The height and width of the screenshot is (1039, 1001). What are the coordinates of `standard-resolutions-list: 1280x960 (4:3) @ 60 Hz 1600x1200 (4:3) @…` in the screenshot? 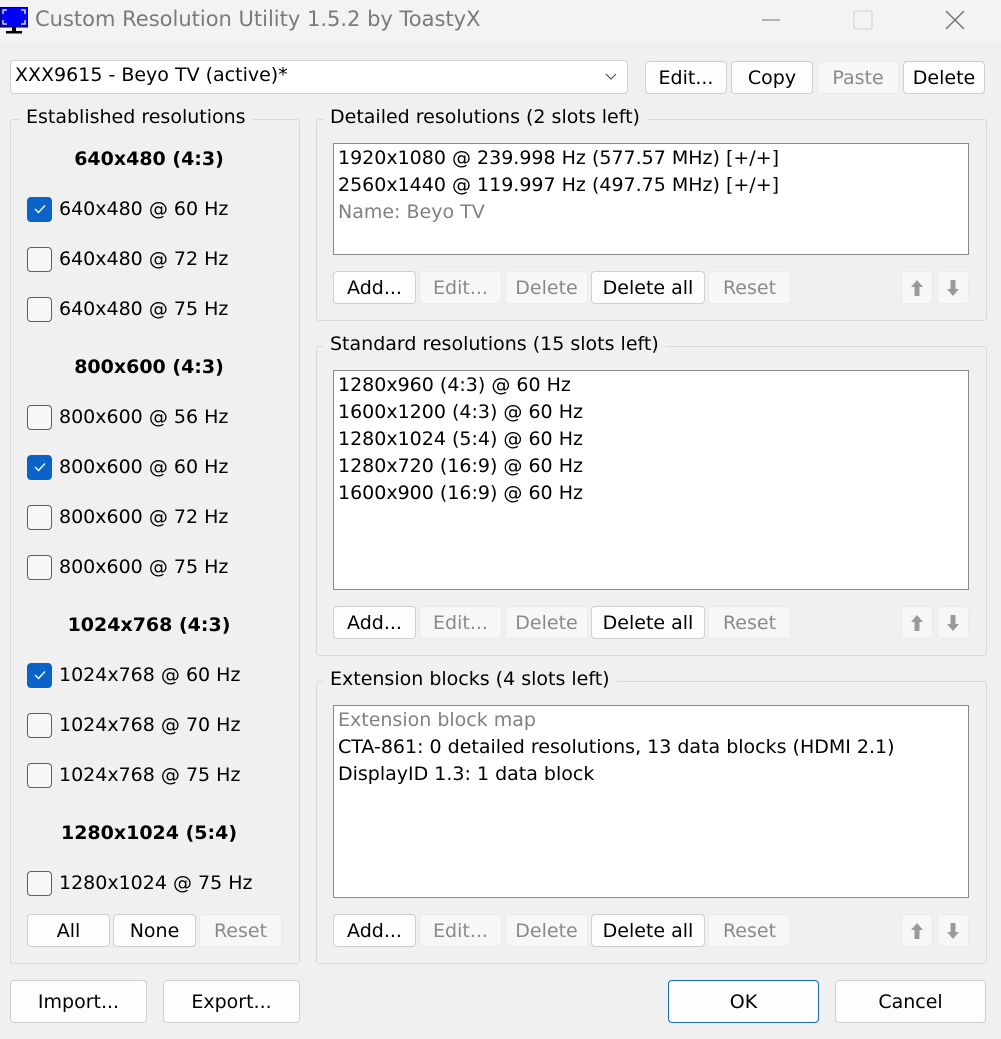 It's located at (651, 480).